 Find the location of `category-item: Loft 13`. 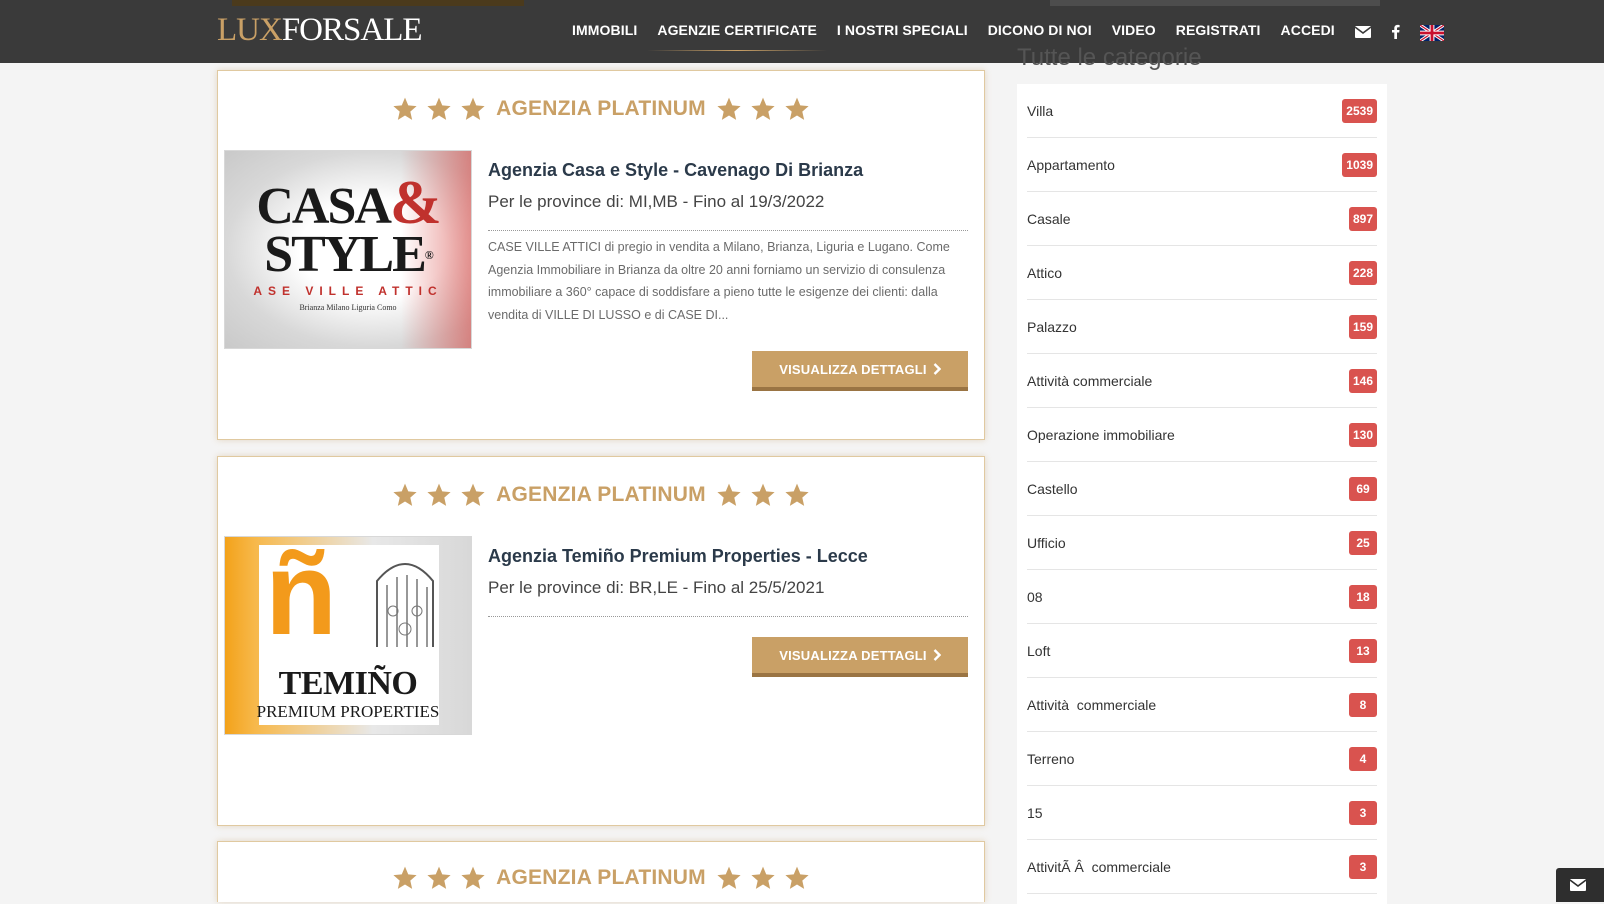

category-item: Loft 13 is located at coordinates (1202, 651).